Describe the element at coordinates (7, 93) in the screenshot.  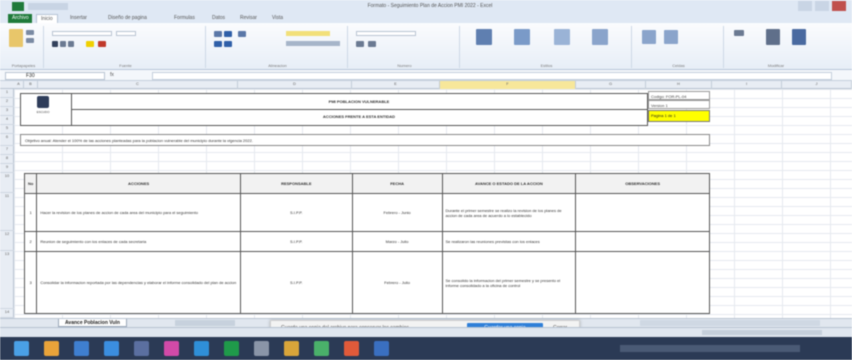
I see `row-header: 1` at that location.